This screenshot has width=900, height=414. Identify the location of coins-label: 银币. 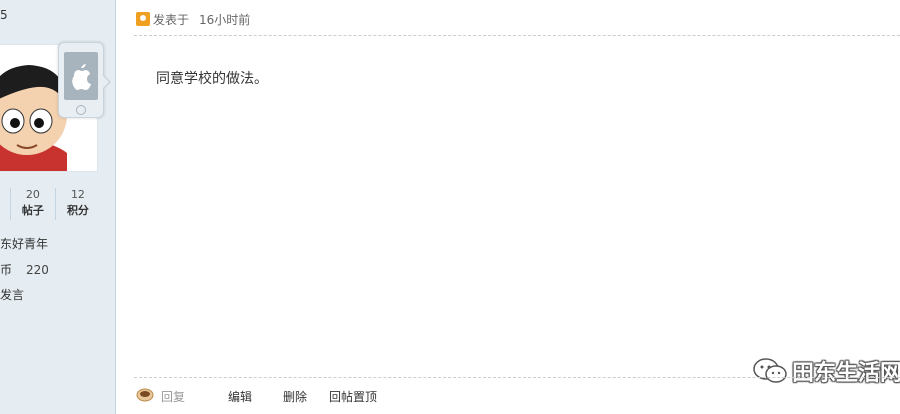
(6, 270).